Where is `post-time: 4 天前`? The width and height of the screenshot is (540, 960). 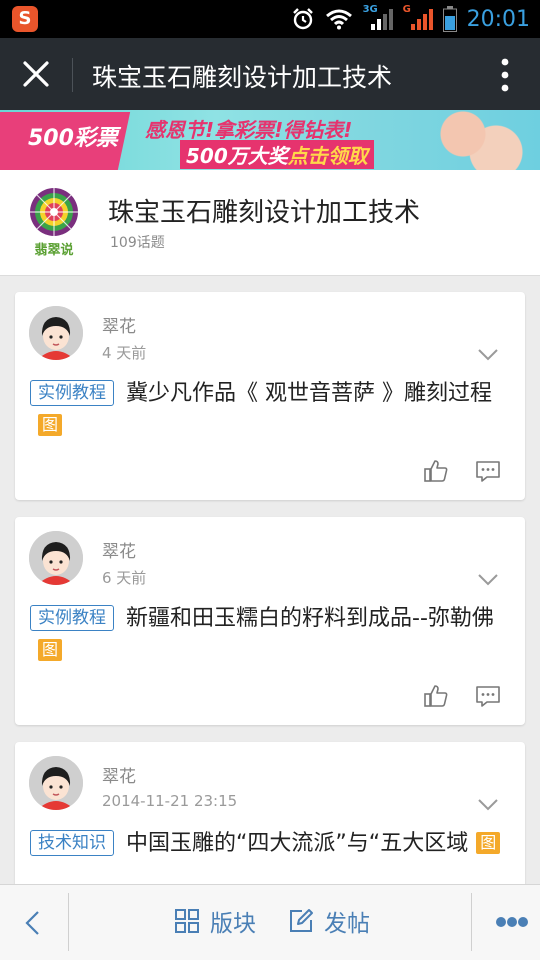 post-time: 4 天前 is located at coordinates (124, 353).